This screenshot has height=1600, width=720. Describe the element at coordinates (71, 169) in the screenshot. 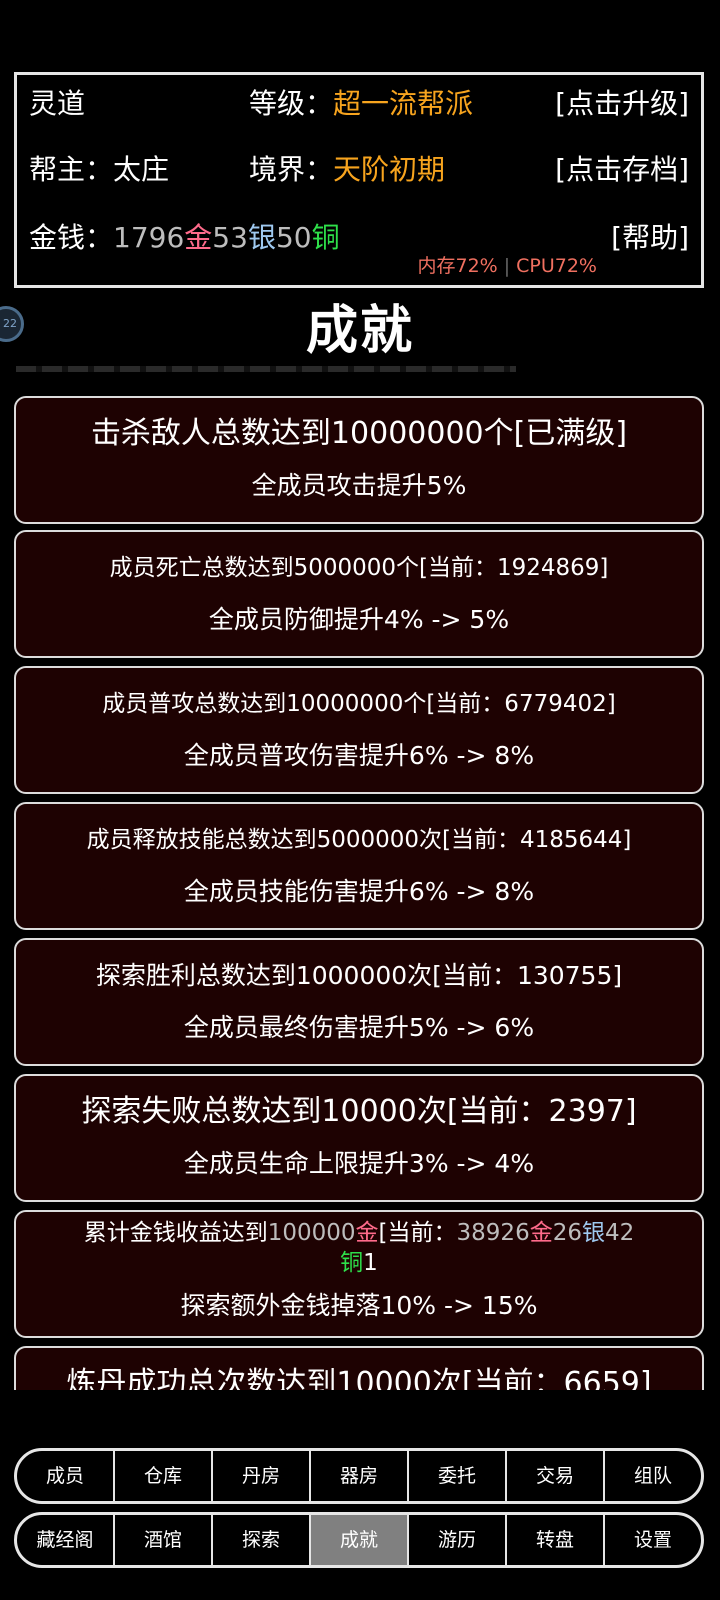

I see `leader-label: 帮主：` at that location.